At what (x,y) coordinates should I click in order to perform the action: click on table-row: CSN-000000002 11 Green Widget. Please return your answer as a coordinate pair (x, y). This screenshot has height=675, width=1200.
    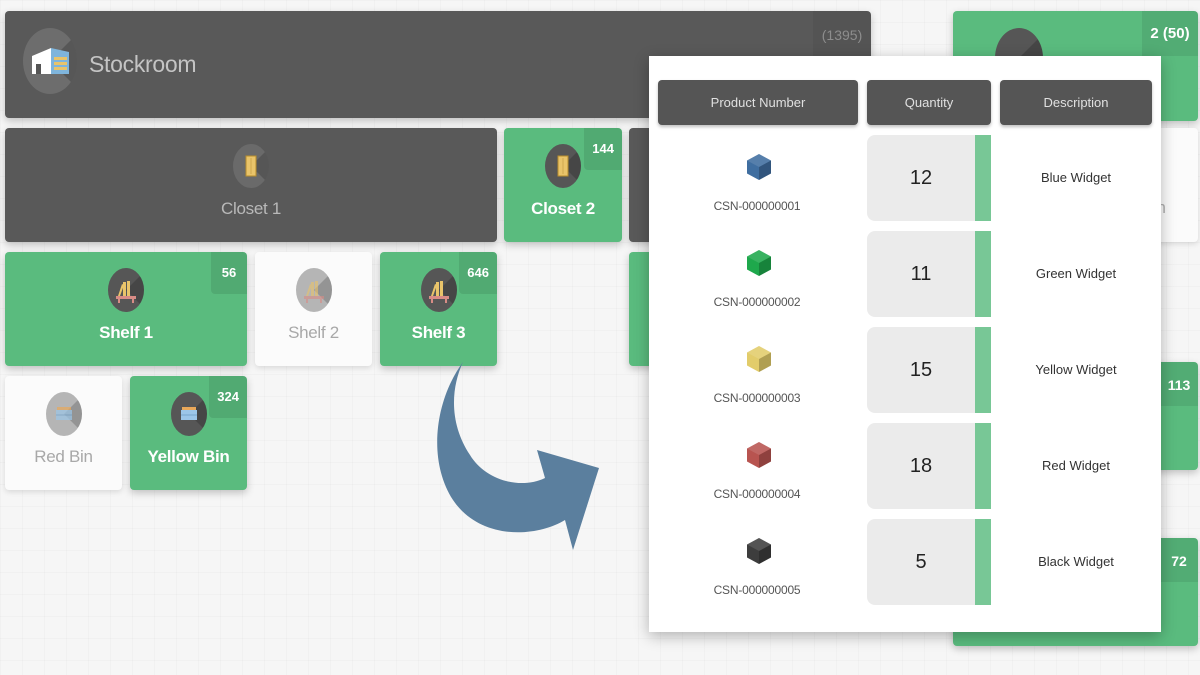
    Looking at the image, I should click on (905, 274).